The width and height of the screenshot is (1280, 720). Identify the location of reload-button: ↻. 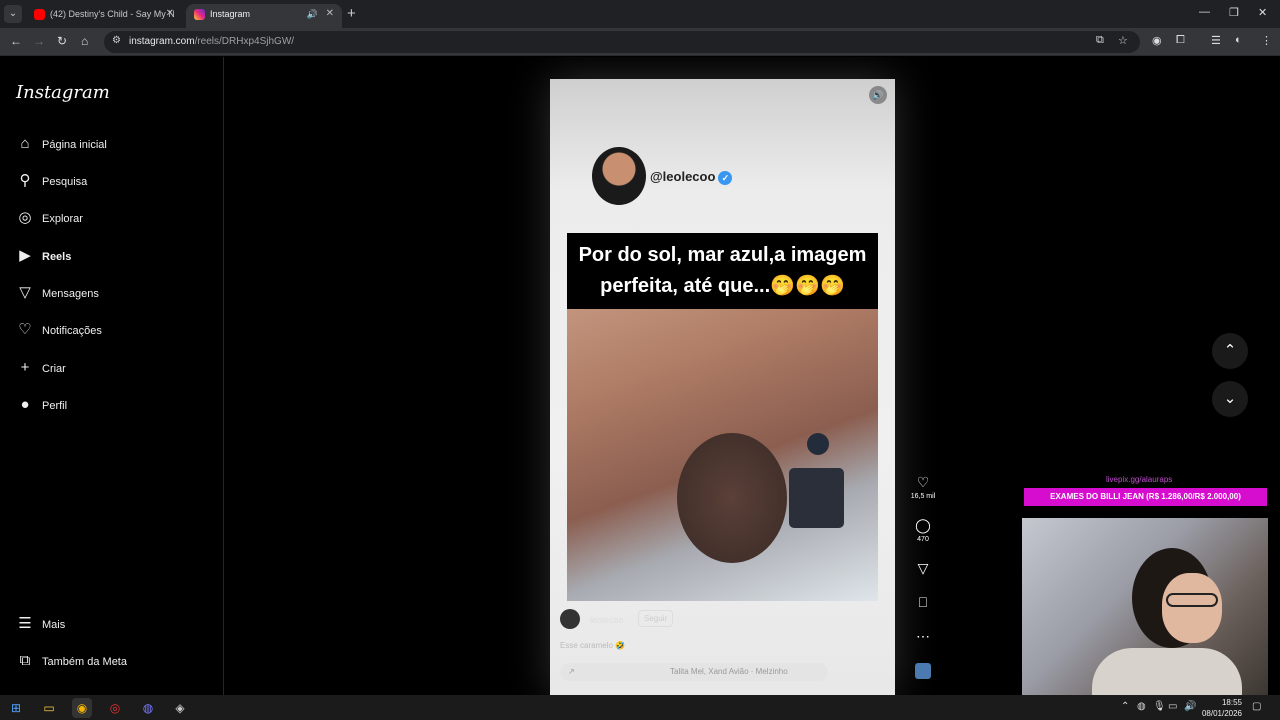
(62, 41).